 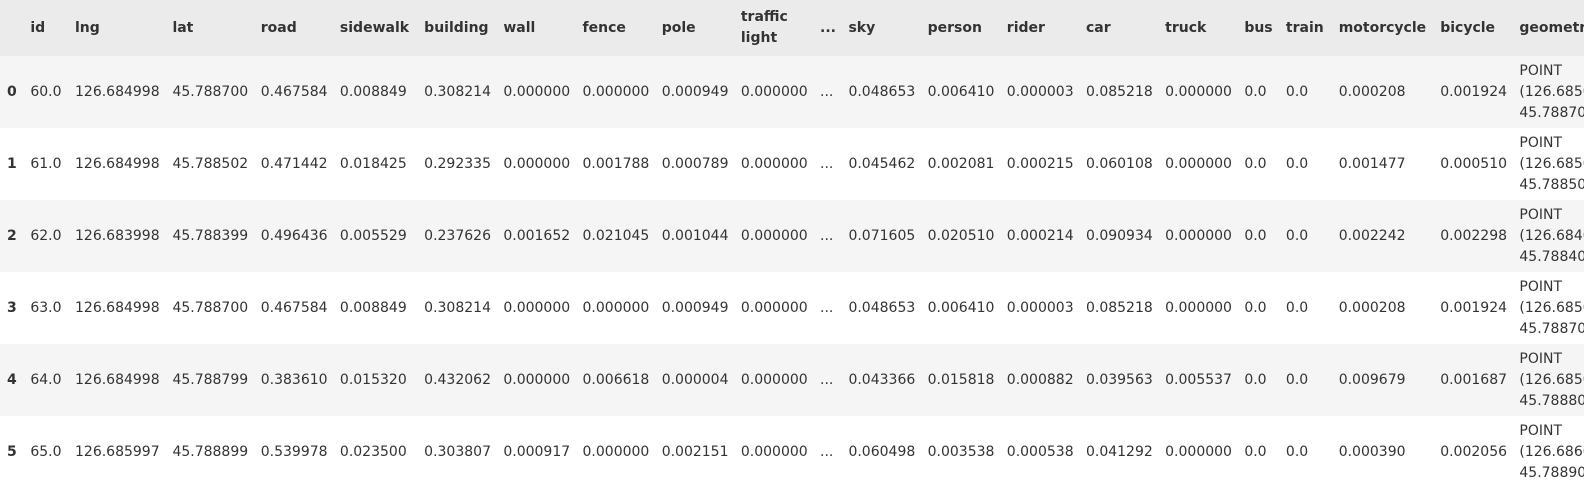 What do you see at coordinates (695, 380) in the screenshot?
I see `cell-pole: 0.000004` at bounding box center [695, 380].